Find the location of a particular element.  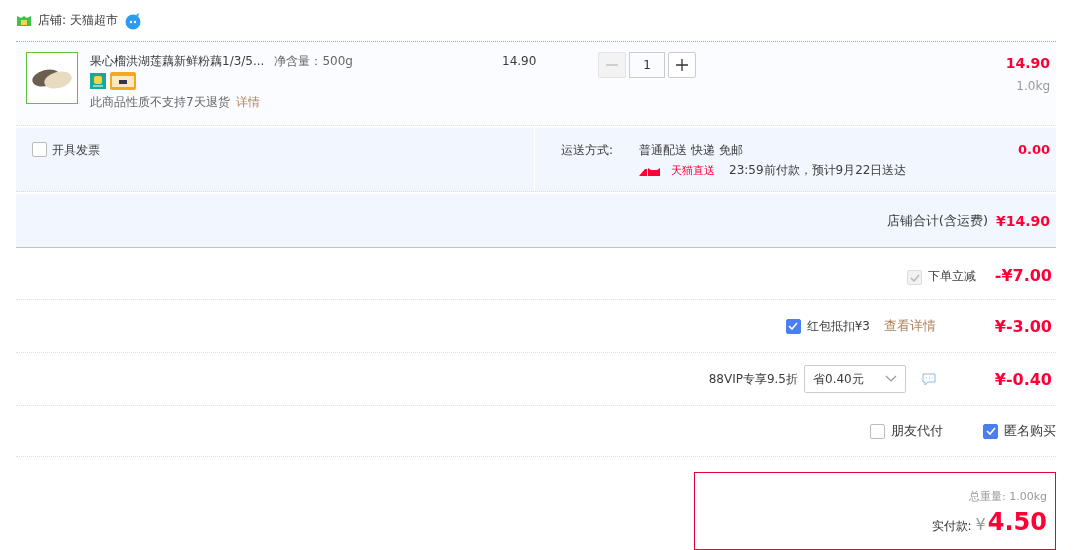

discount-label: 88VIP专享9.5折 is located at coordinates (753, 379).